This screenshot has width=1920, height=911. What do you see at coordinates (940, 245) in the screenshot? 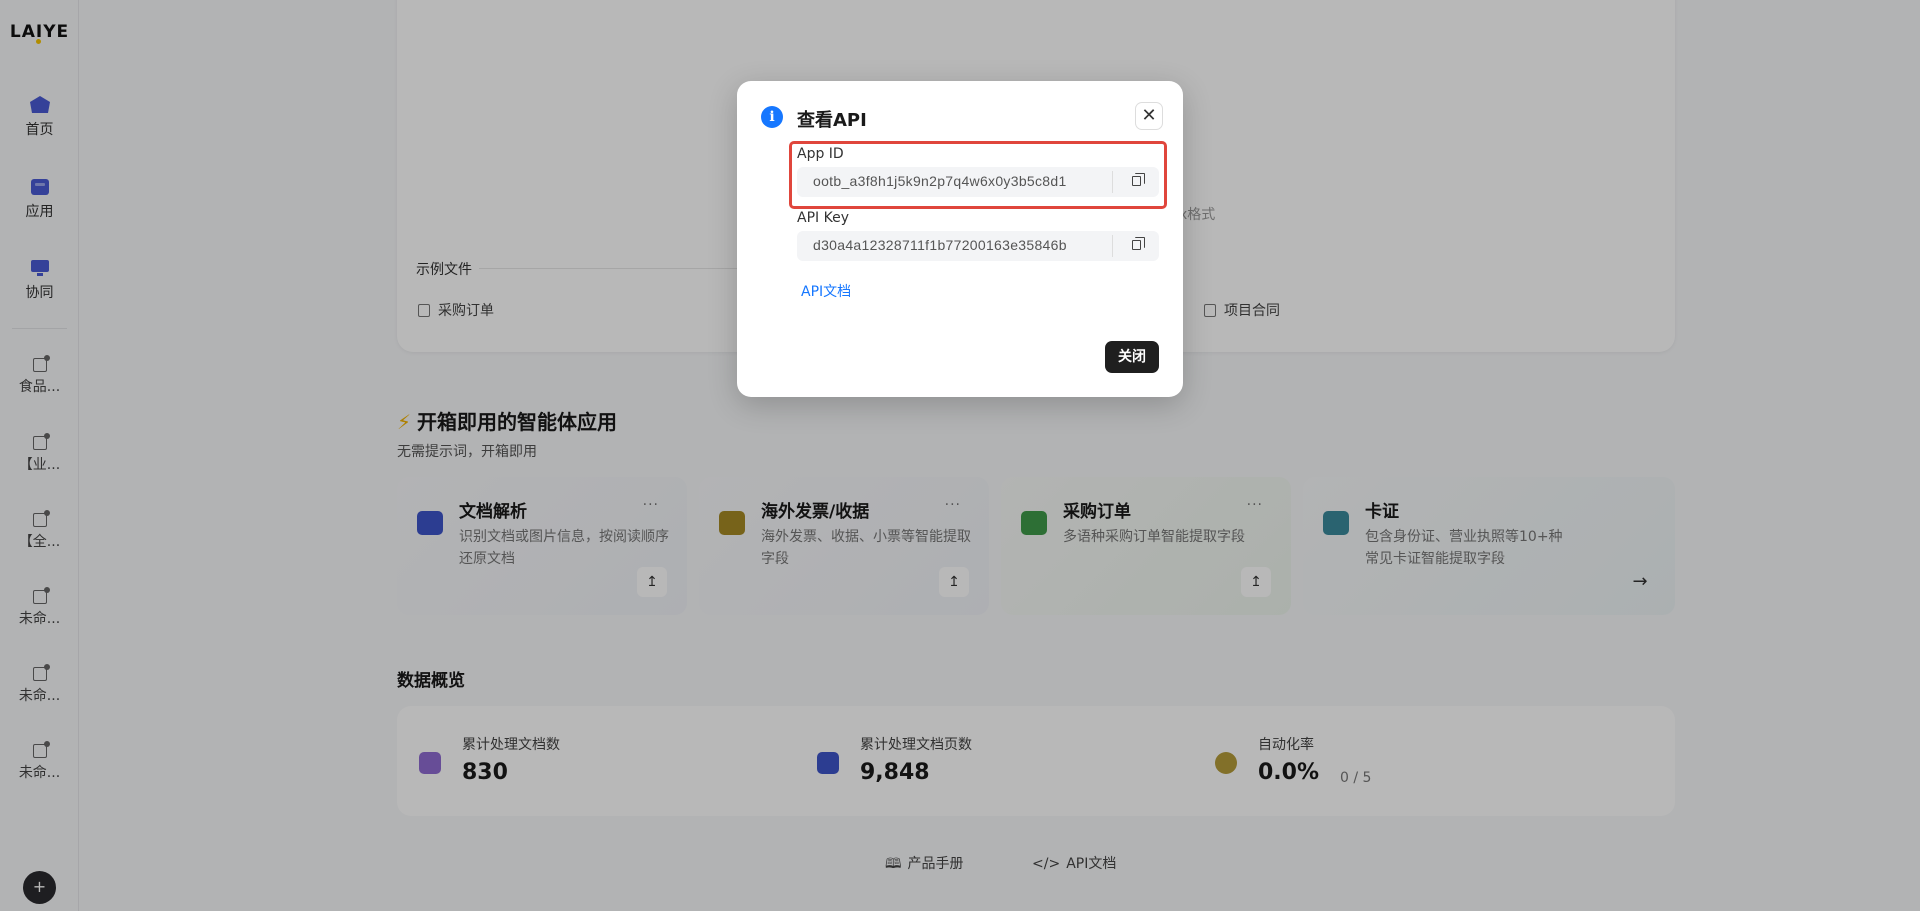
I see `api-key-value: d30a4a12328711f1b77200163e35846b` at bounding box center [940, 245].